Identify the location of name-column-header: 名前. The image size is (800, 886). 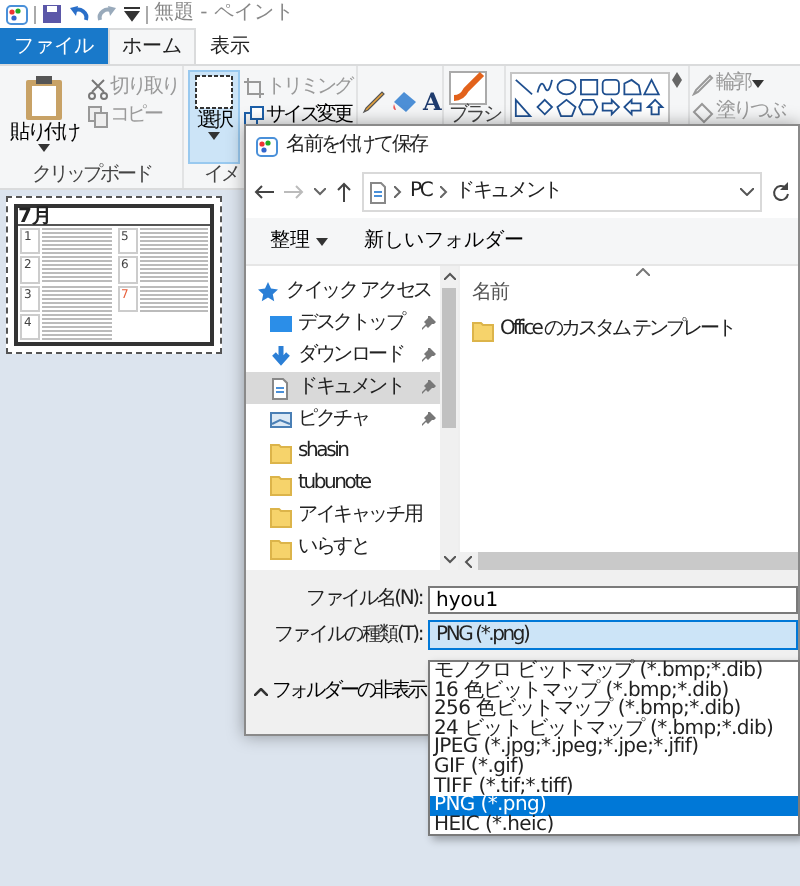
(490, 294).